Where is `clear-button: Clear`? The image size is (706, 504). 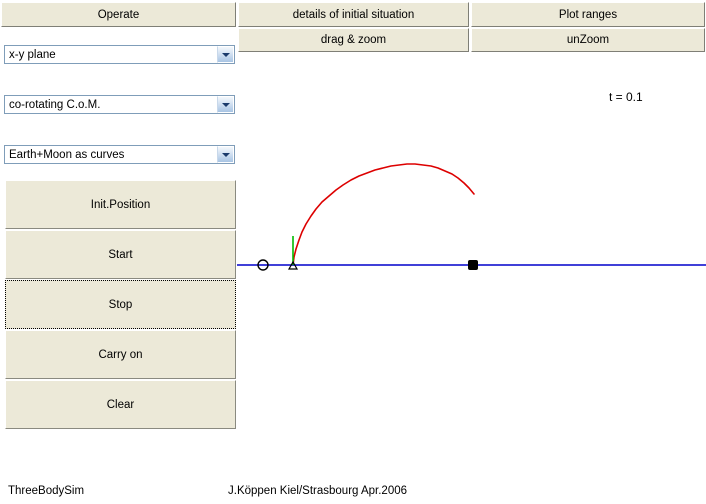
clear-button: Clear is located at coordinates (120, 404).